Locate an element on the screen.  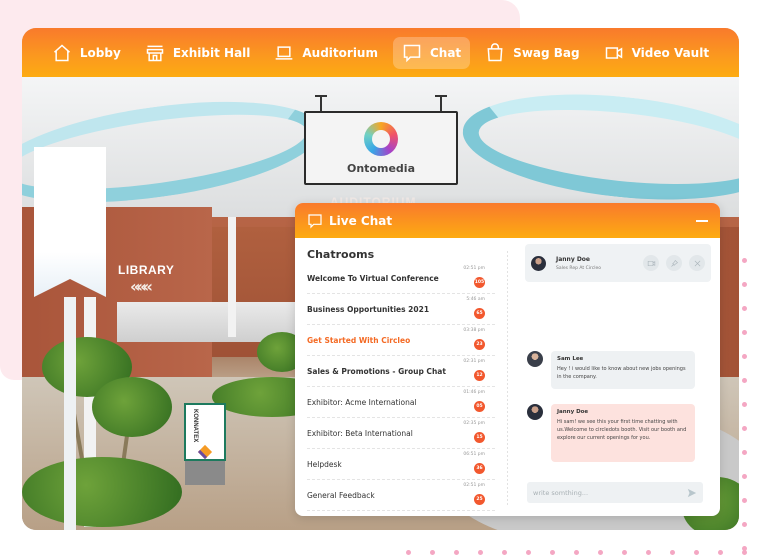
chat-title: Live Chat is located at coordinates (361, 220).